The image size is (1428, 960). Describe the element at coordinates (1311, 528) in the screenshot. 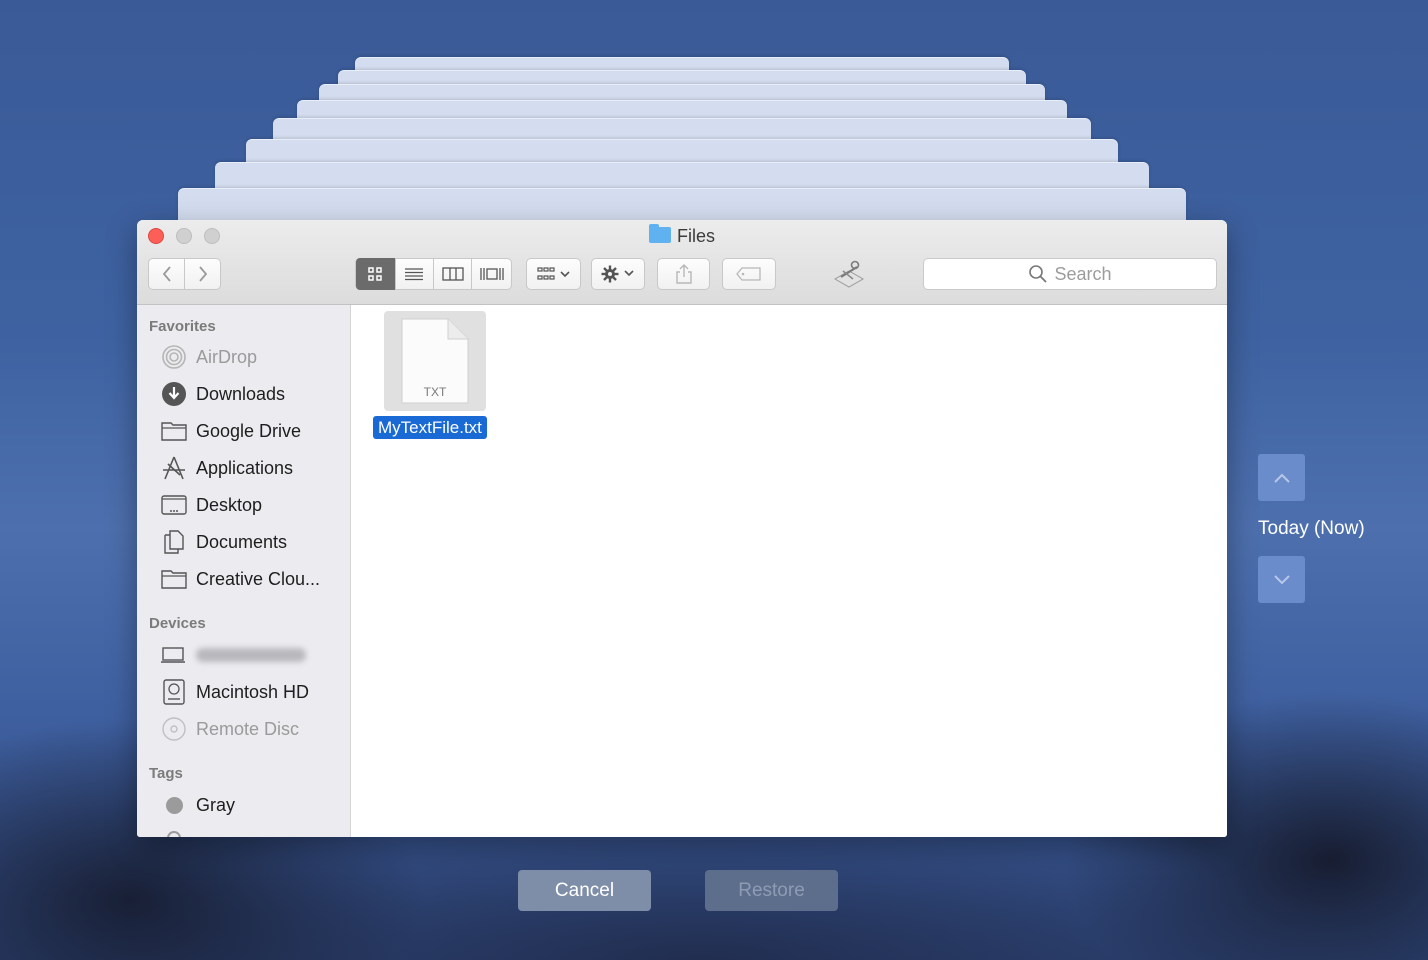

I see `timeline-current-label: Today (Now)` at that location.